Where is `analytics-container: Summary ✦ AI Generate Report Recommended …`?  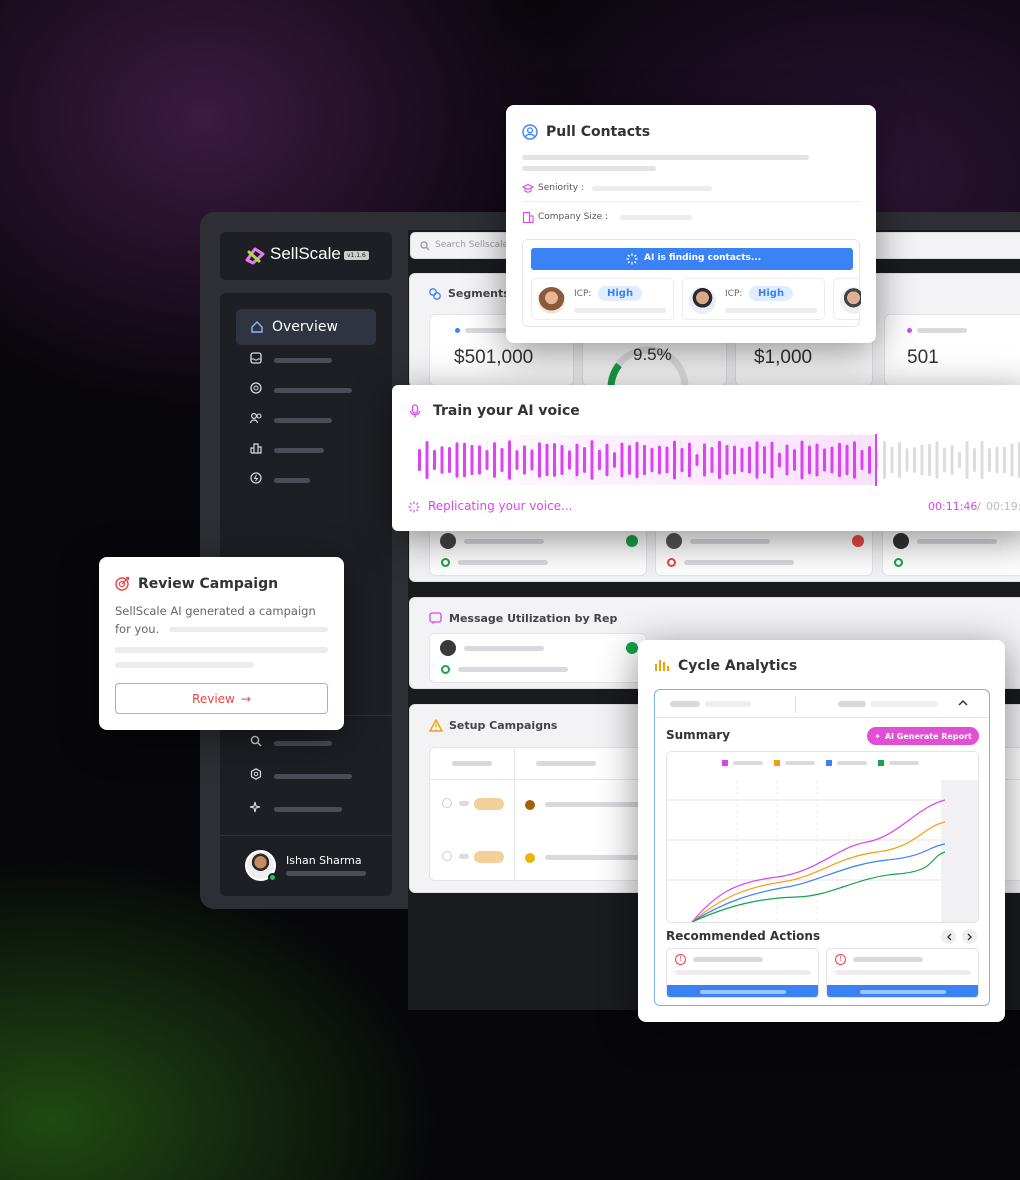
analytics-container: Summary ✦ AI Generate Report Recommended … is located at coordinates (822, 847).